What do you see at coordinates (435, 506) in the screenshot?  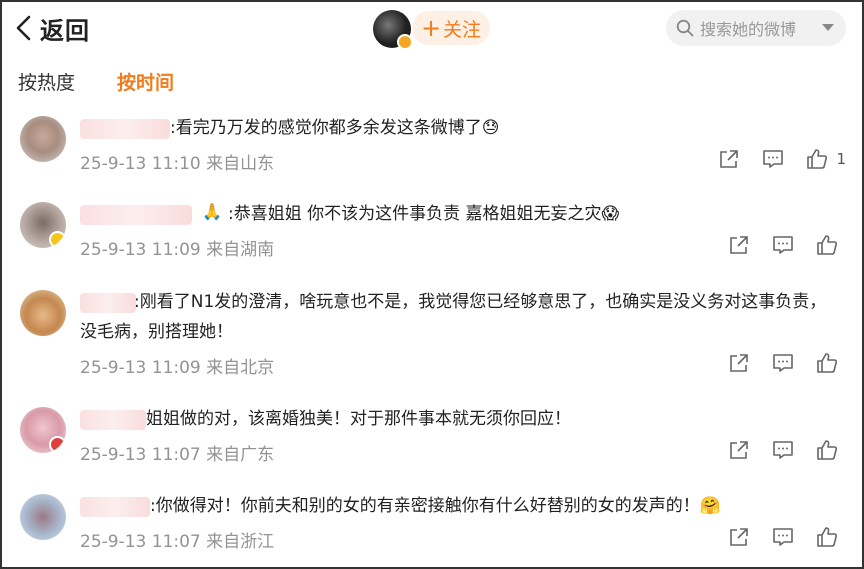 I see `comment-text: :你做得对！你前夫和别的女的有亲密接触你有什么好替别的女的发声的！🤗` at bounding box center [435, 506].